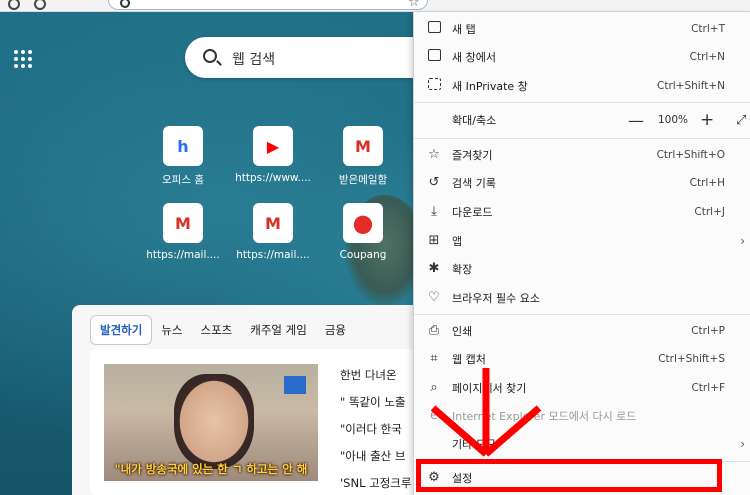 This screenshot has width=750, height=495. I want to click on quick-link-tile: ● Coupang, so click(363, 232).